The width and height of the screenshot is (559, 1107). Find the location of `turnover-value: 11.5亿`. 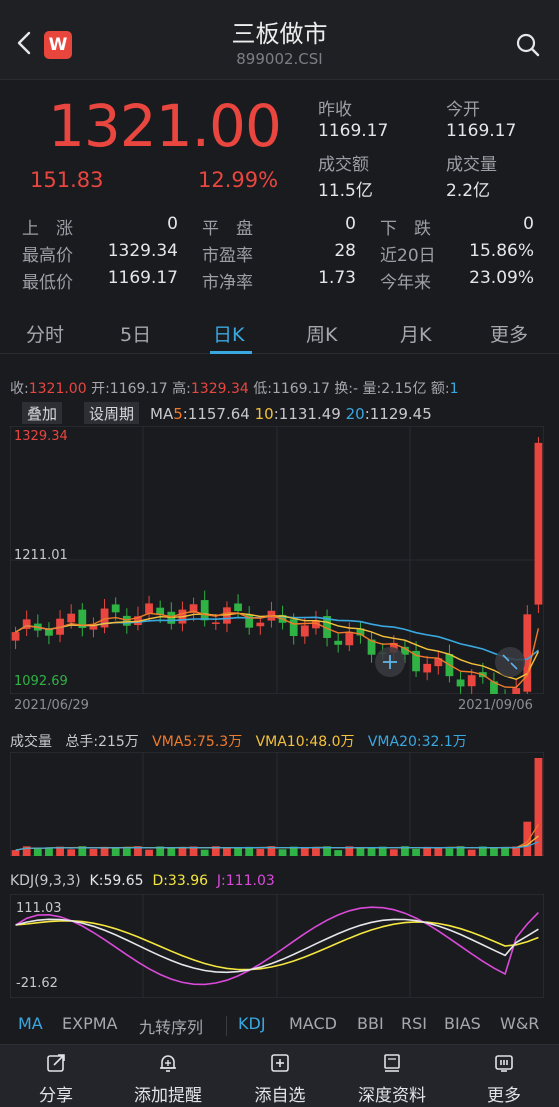

turnover-value: 11.5亿 is located at coordinates (345, 191).